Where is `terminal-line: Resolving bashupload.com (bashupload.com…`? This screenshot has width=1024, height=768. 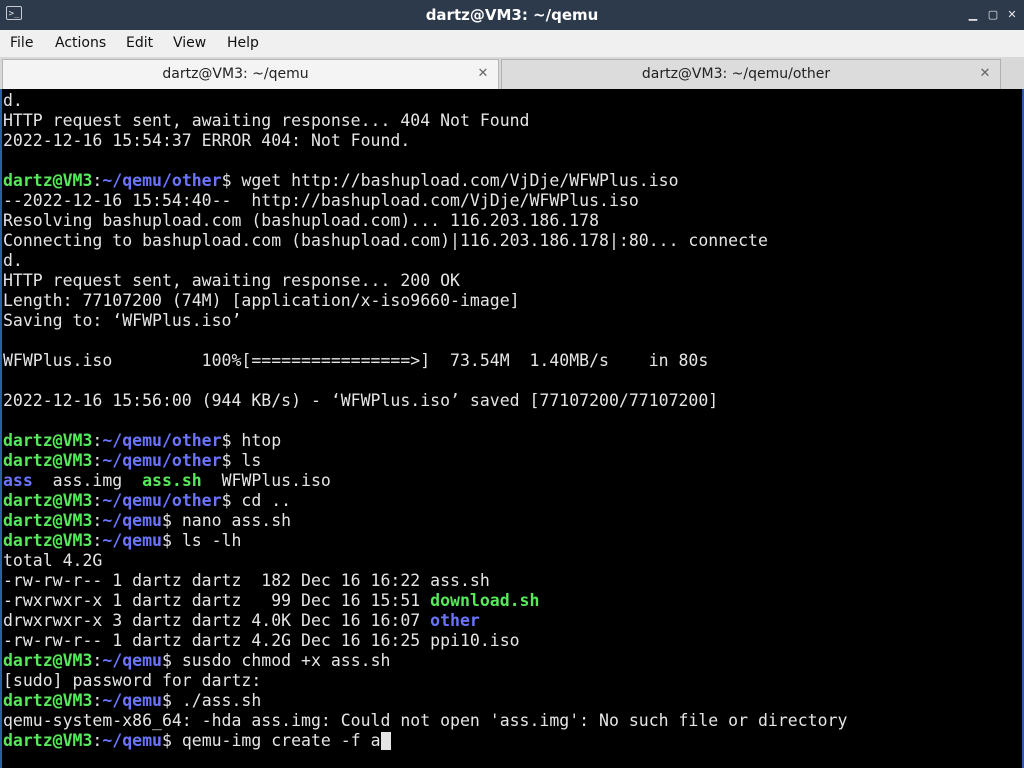 terminal-line: Resolving bashupload.com (bashupload.com… is located at coordinates (301, 220).